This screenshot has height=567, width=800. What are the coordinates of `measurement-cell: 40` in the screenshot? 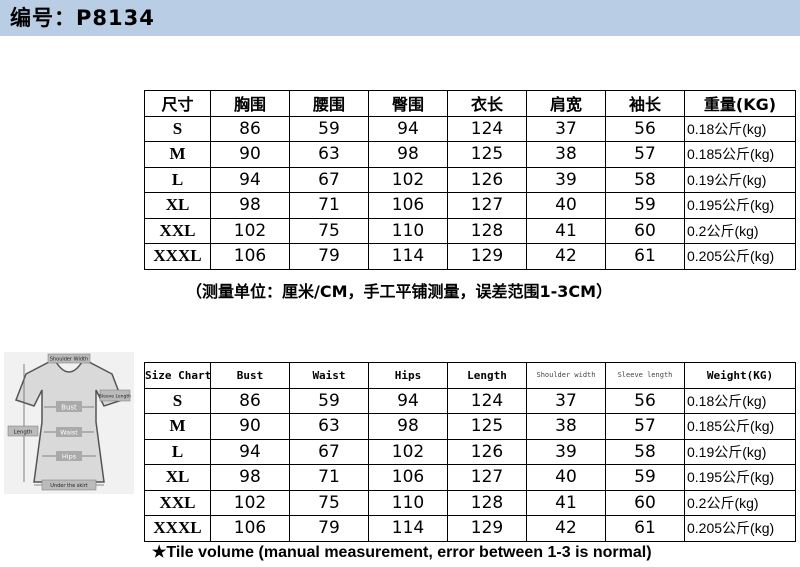 It's located at (566, 205).